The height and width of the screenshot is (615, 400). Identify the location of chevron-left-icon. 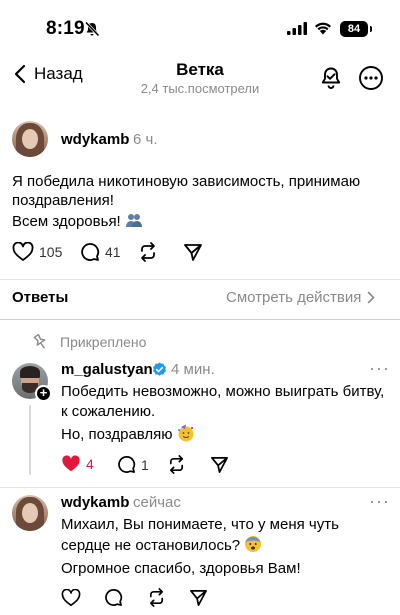
(20, 74).